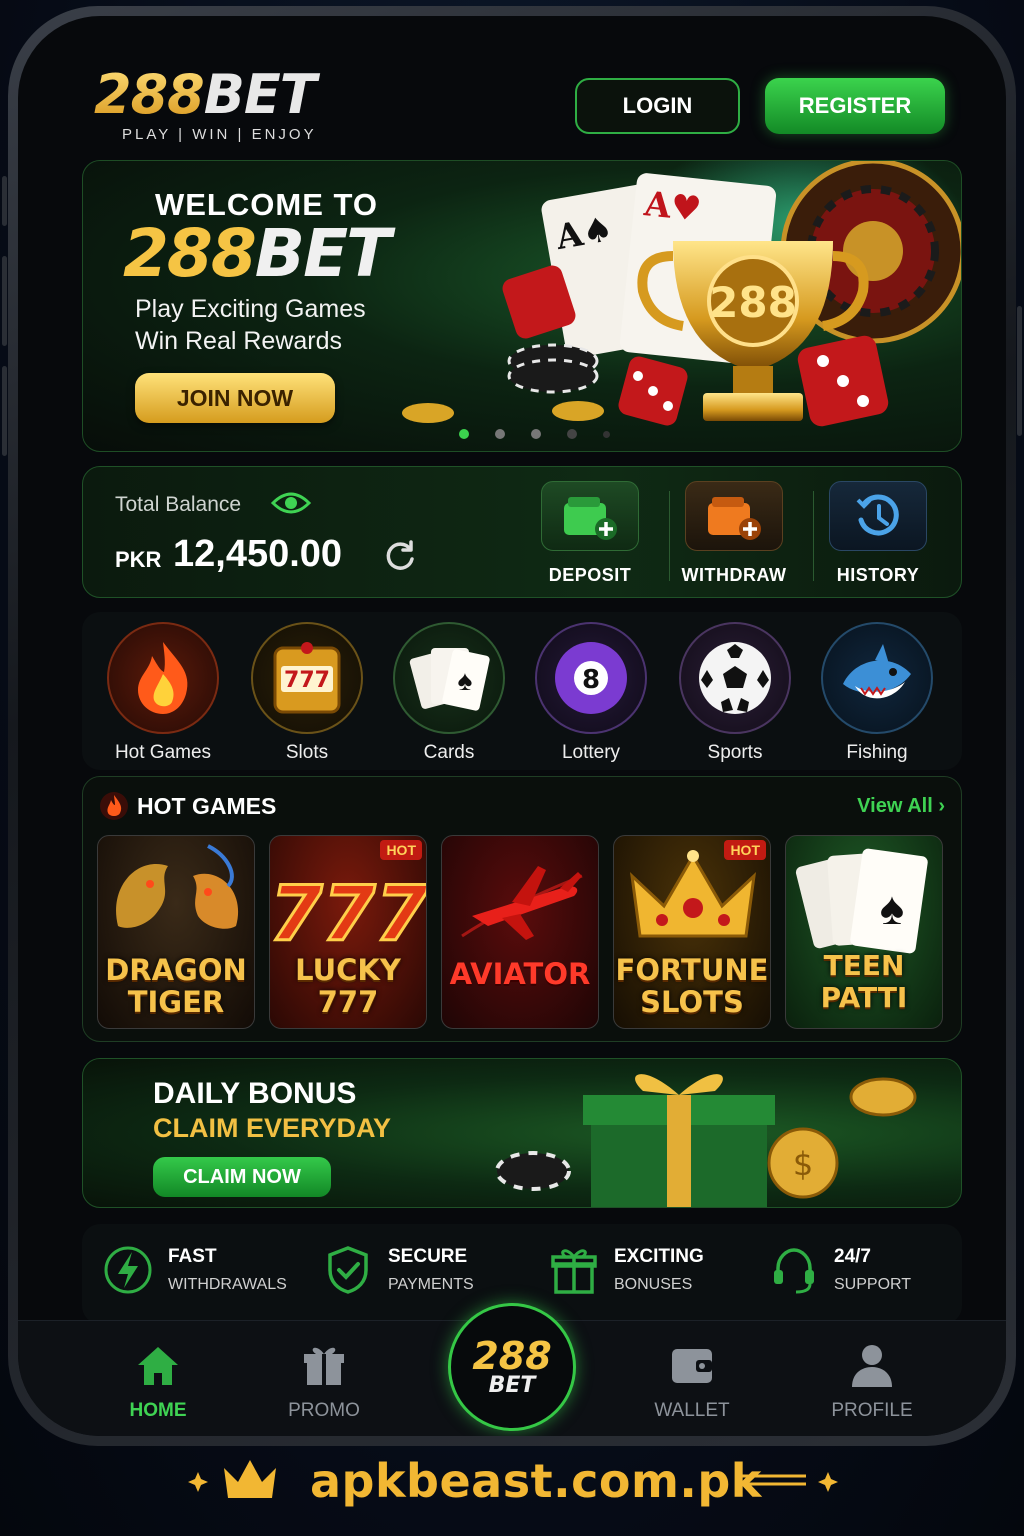 Image resolution: width=1024 pixels, height=1536 pixels. I want to click on brand-logo: 288BET PLAY | WIN | ENJOY, so click(205, 106).